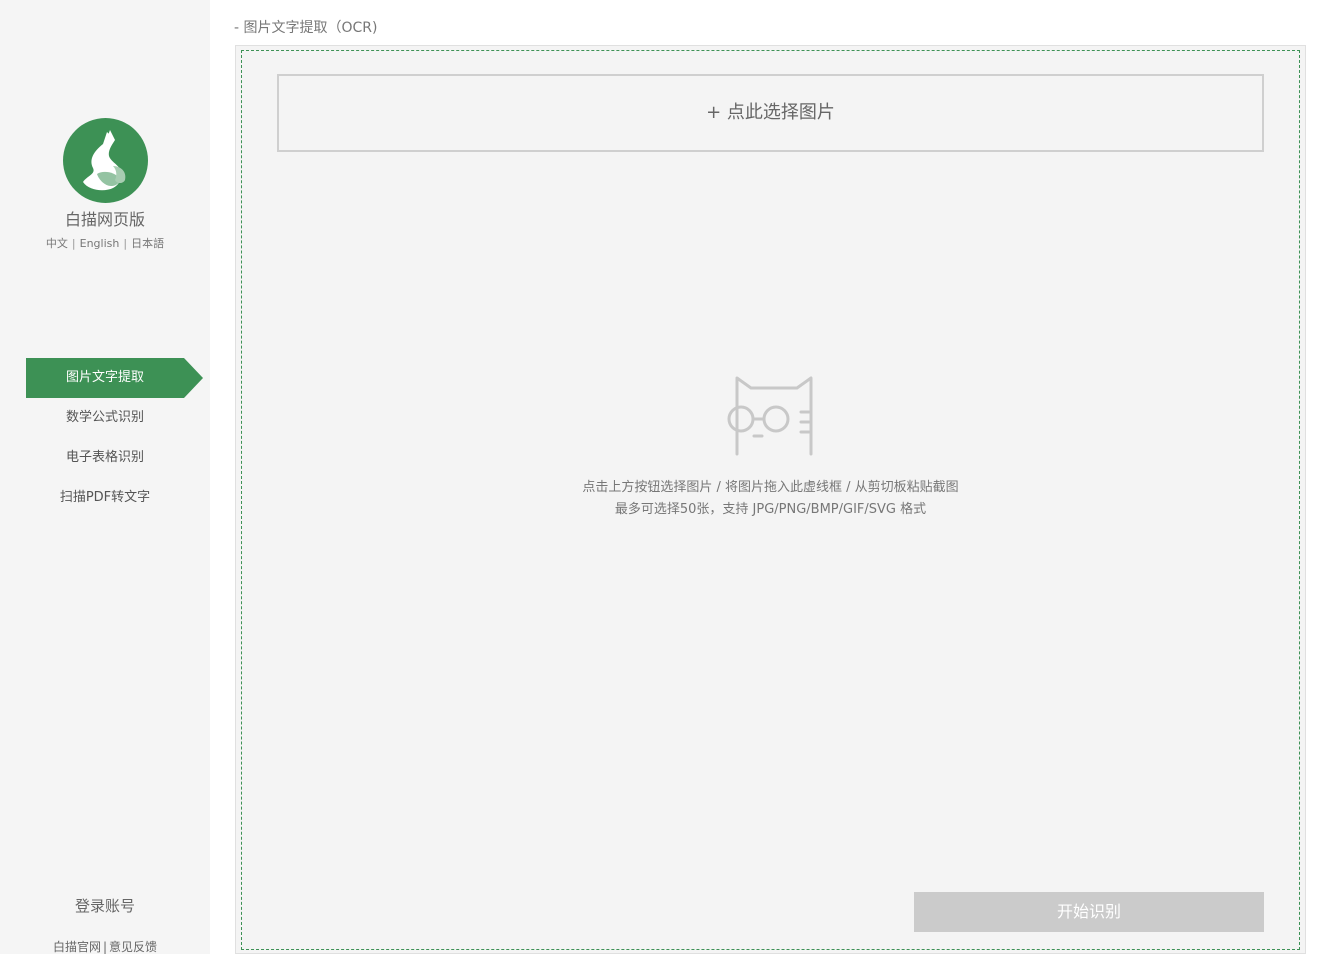 This screenshot has height=955, width=1331. Describe the element at coordinates (133, 947) in the screenshot. I see `feedback-link: 意见反馈` at that location.